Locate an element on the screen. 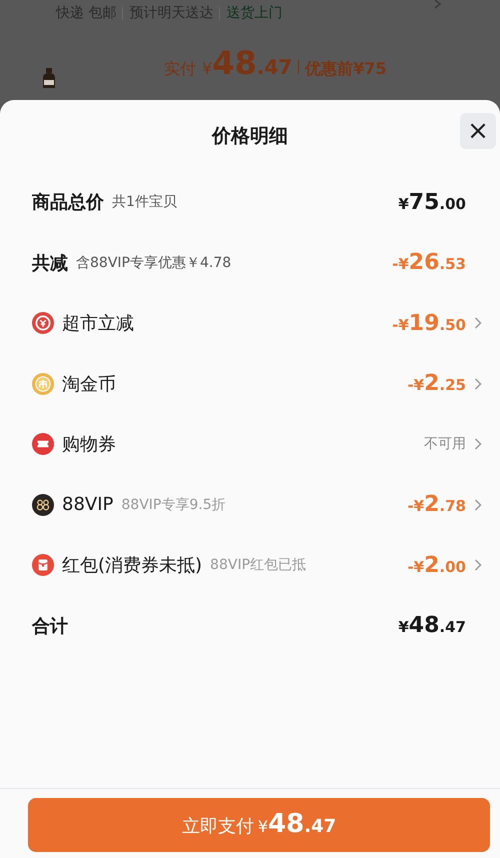 Image resolution: width=500 pixels, height=858 pixels. paid-amount: ¥48.47 is located at coordinates (247, 63).